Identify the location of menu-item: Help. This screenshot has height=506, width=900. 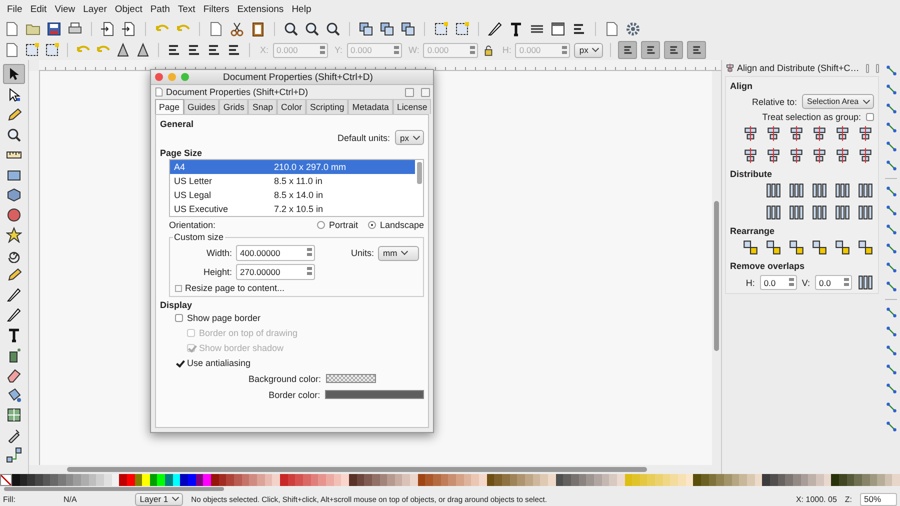
(302, 9).